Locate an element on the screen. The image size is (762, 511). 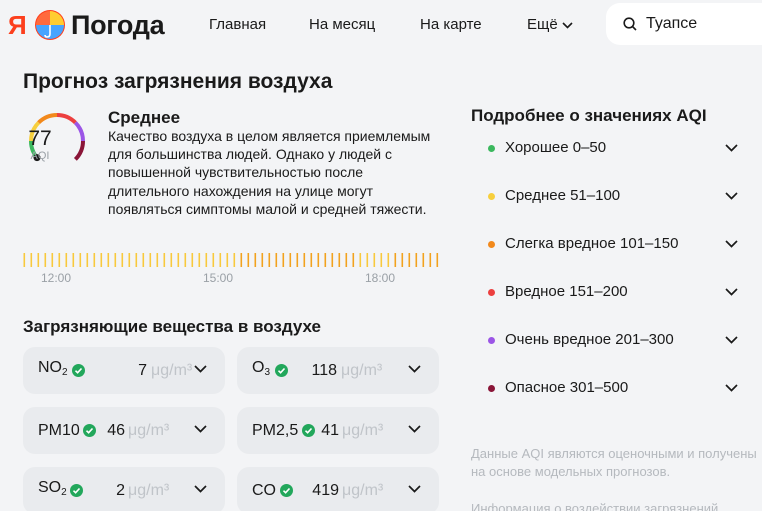
pollutant-card-co: CO 419 μg/m³ is located at coordinates (338, 489).